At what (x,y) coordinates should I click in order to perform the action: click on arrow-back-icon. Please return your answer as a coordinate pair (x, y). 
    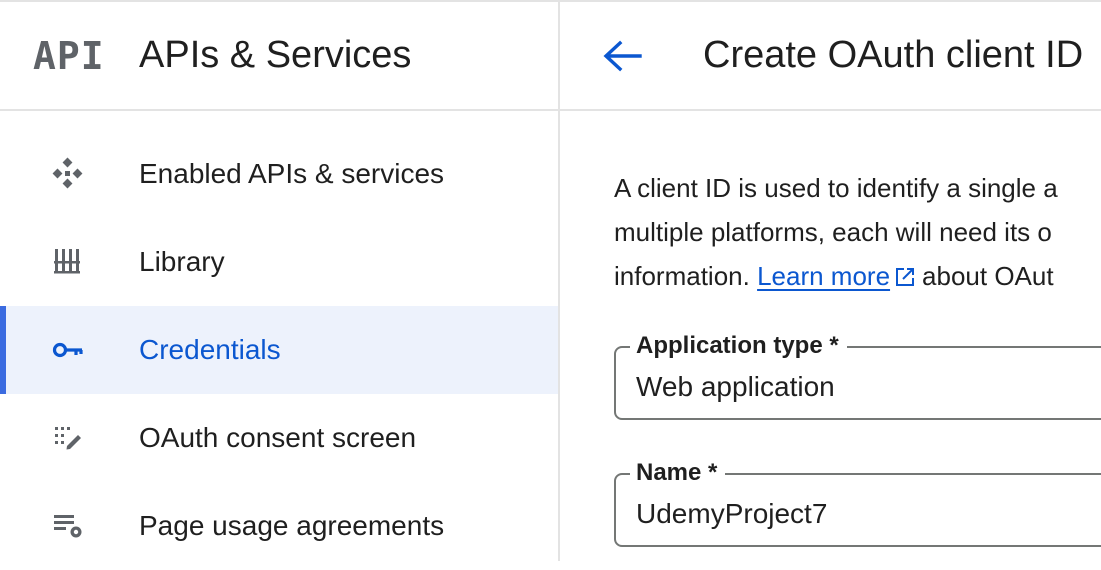
    Looking at the image, I should click on (622, 56).